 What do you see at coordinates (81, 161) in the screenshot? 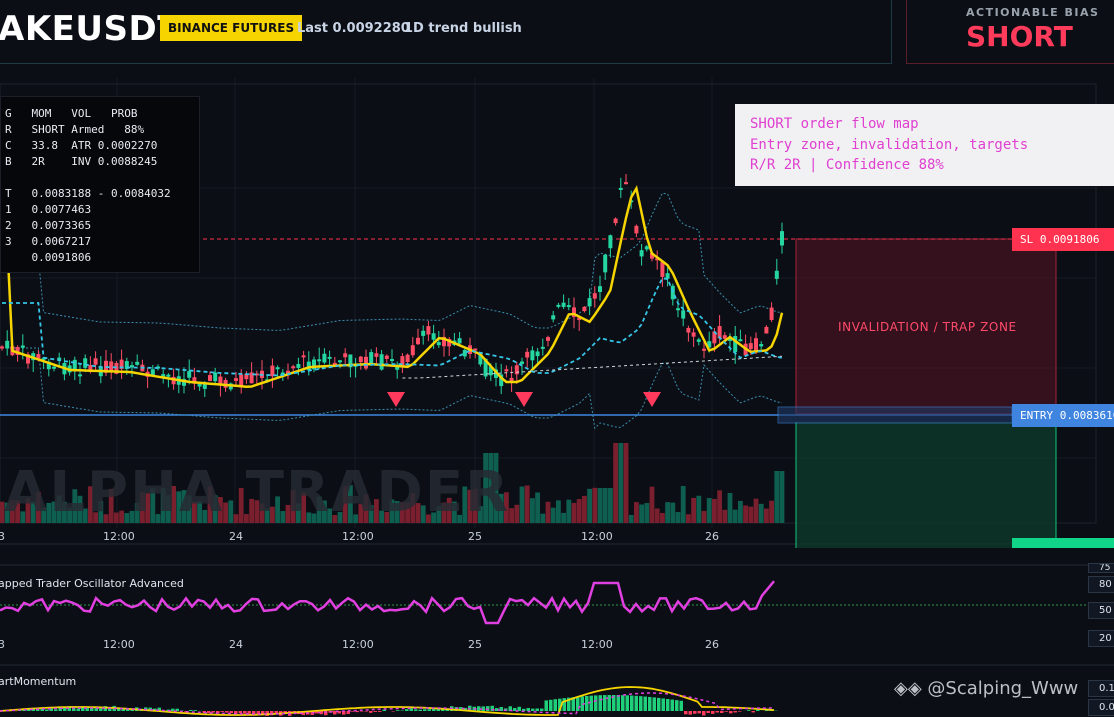
I see `stats-row: B 2R INV 0.0088245` at bounding box center [81, 161].